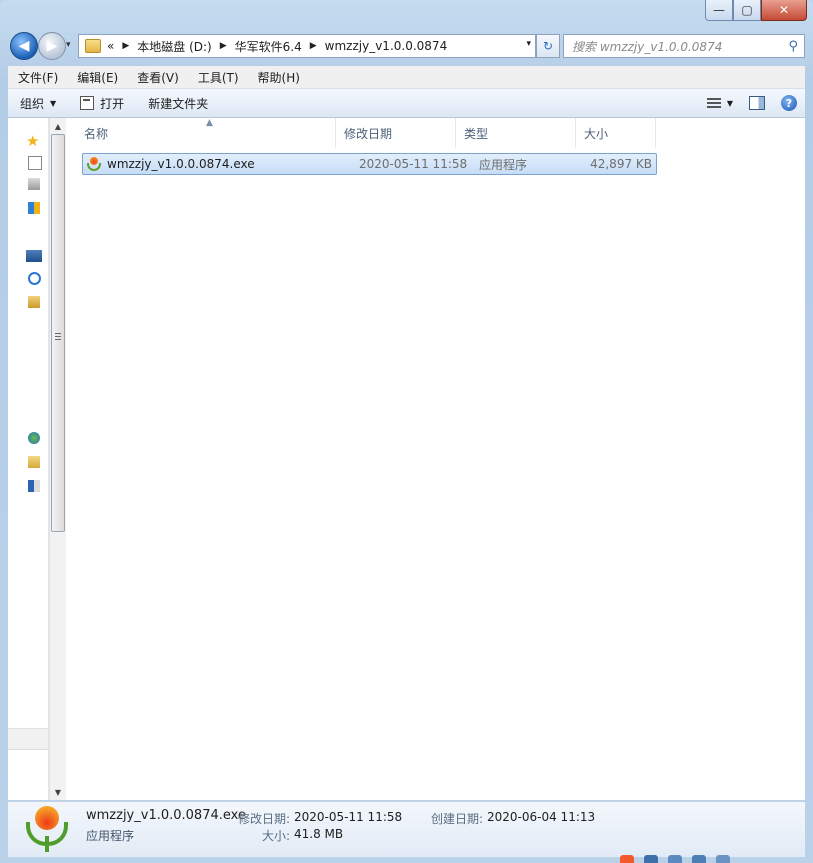 This screenshot has height=863, width=813. Describe the element at coordinates (680, 46) in the screenshot. I see `search-input: 搜索 wmzzjy_v1.0.0.0874` at that location.